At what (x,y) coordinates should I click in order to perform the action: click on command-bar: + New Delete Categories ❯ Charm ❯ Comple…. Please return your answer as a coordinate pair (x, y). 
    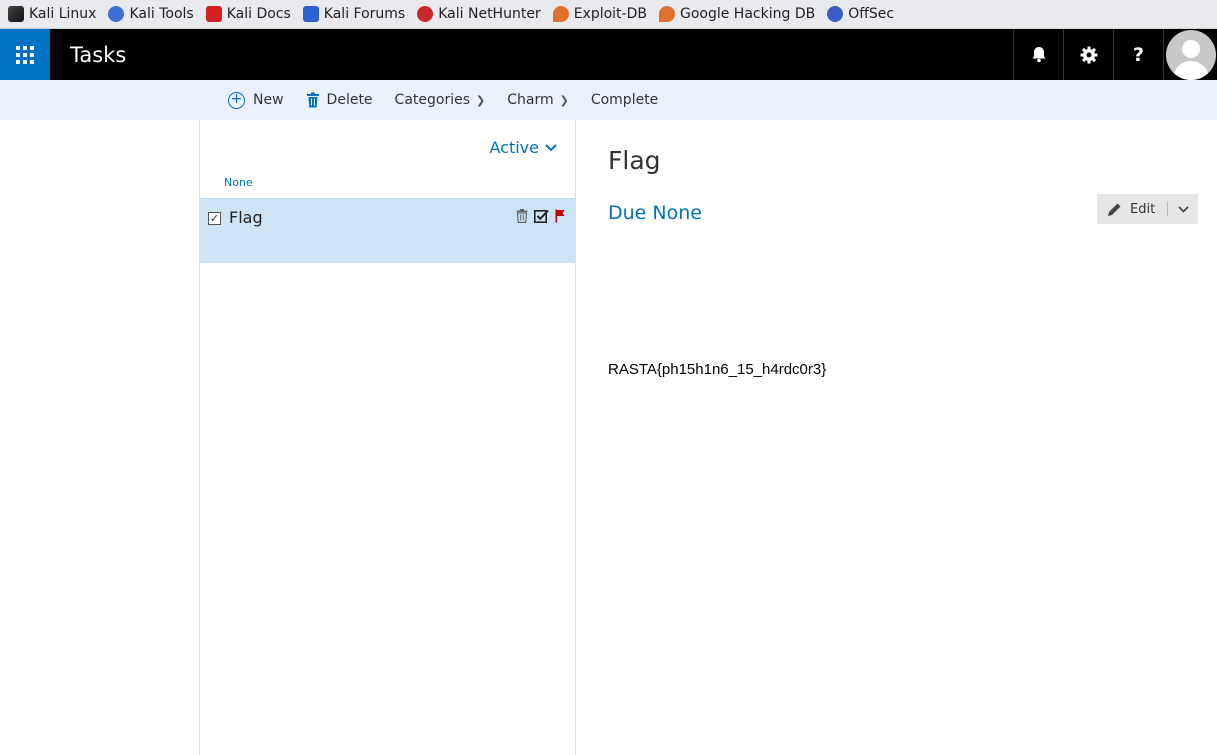
    Looking at the image, I should click on (608, 100).